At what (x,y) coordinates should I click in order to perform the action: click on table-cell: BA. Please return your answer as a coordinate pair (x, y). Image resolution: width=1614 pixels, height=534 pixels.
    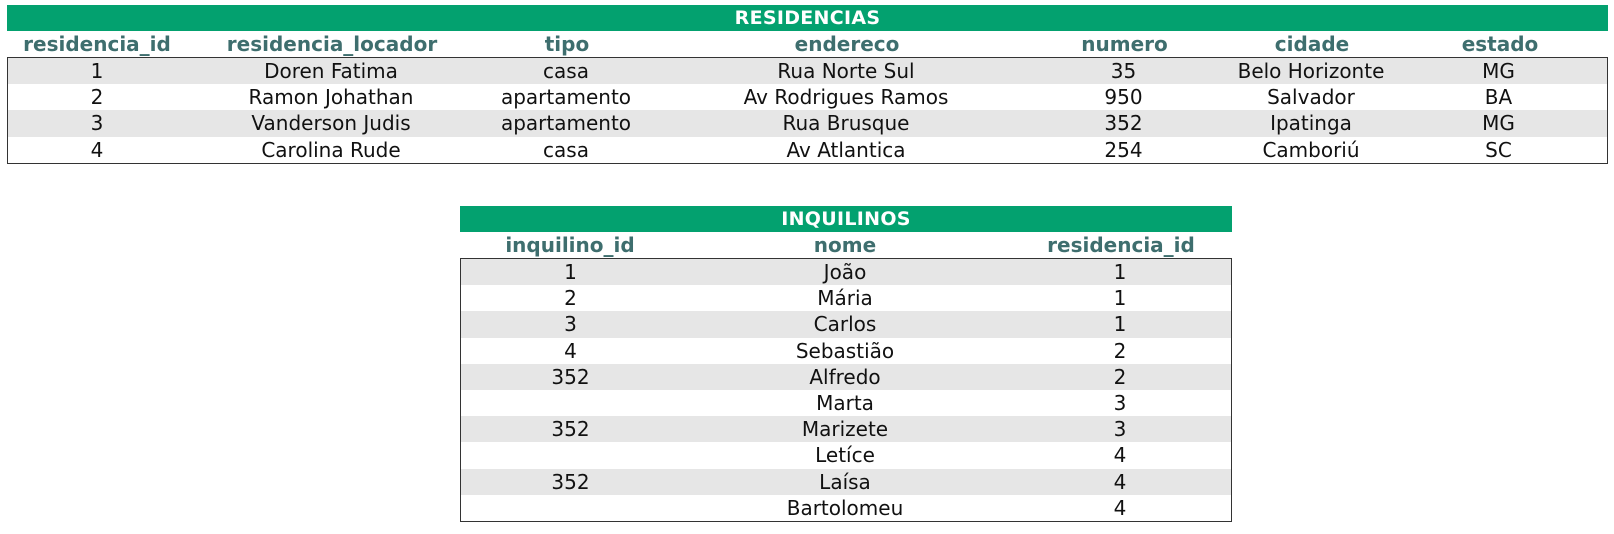
    Looking at the image, I should click on (1498, 97).